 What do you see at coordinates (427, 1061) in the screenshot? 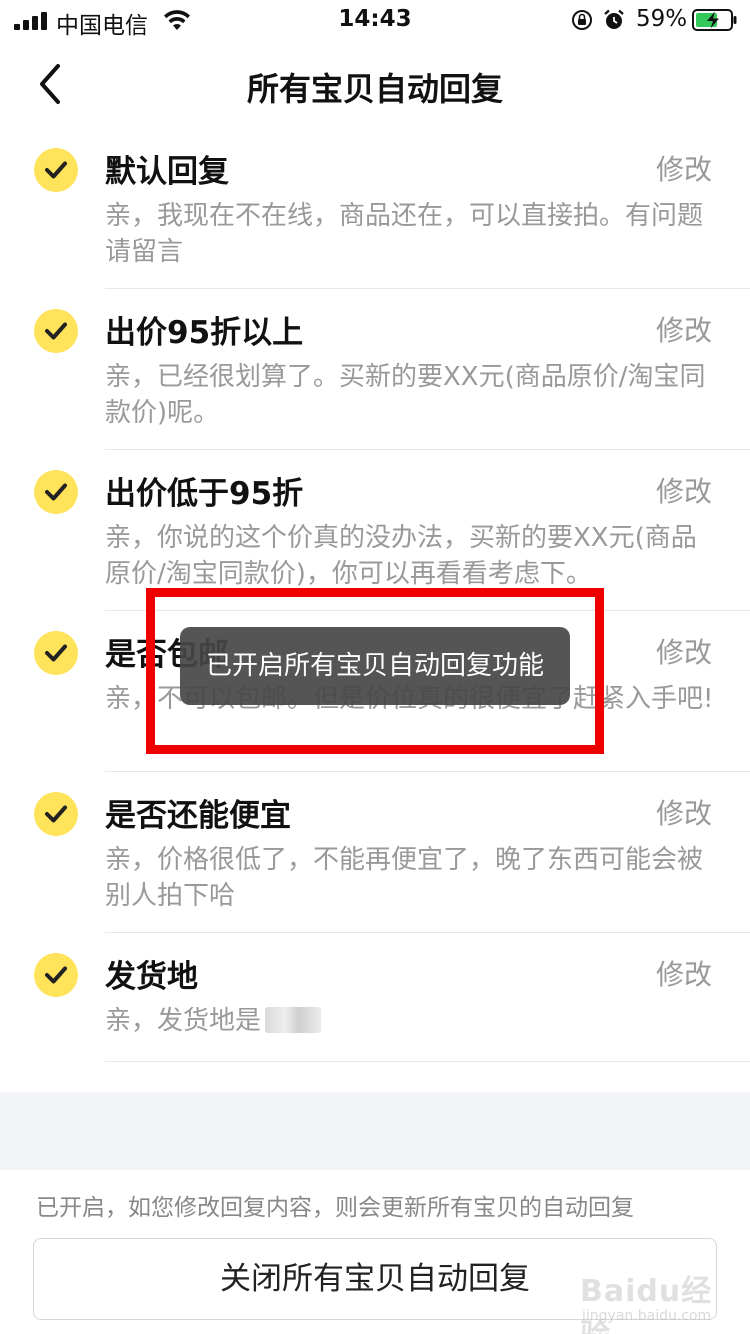
I see `divider` at bounding box center [427, 1061].